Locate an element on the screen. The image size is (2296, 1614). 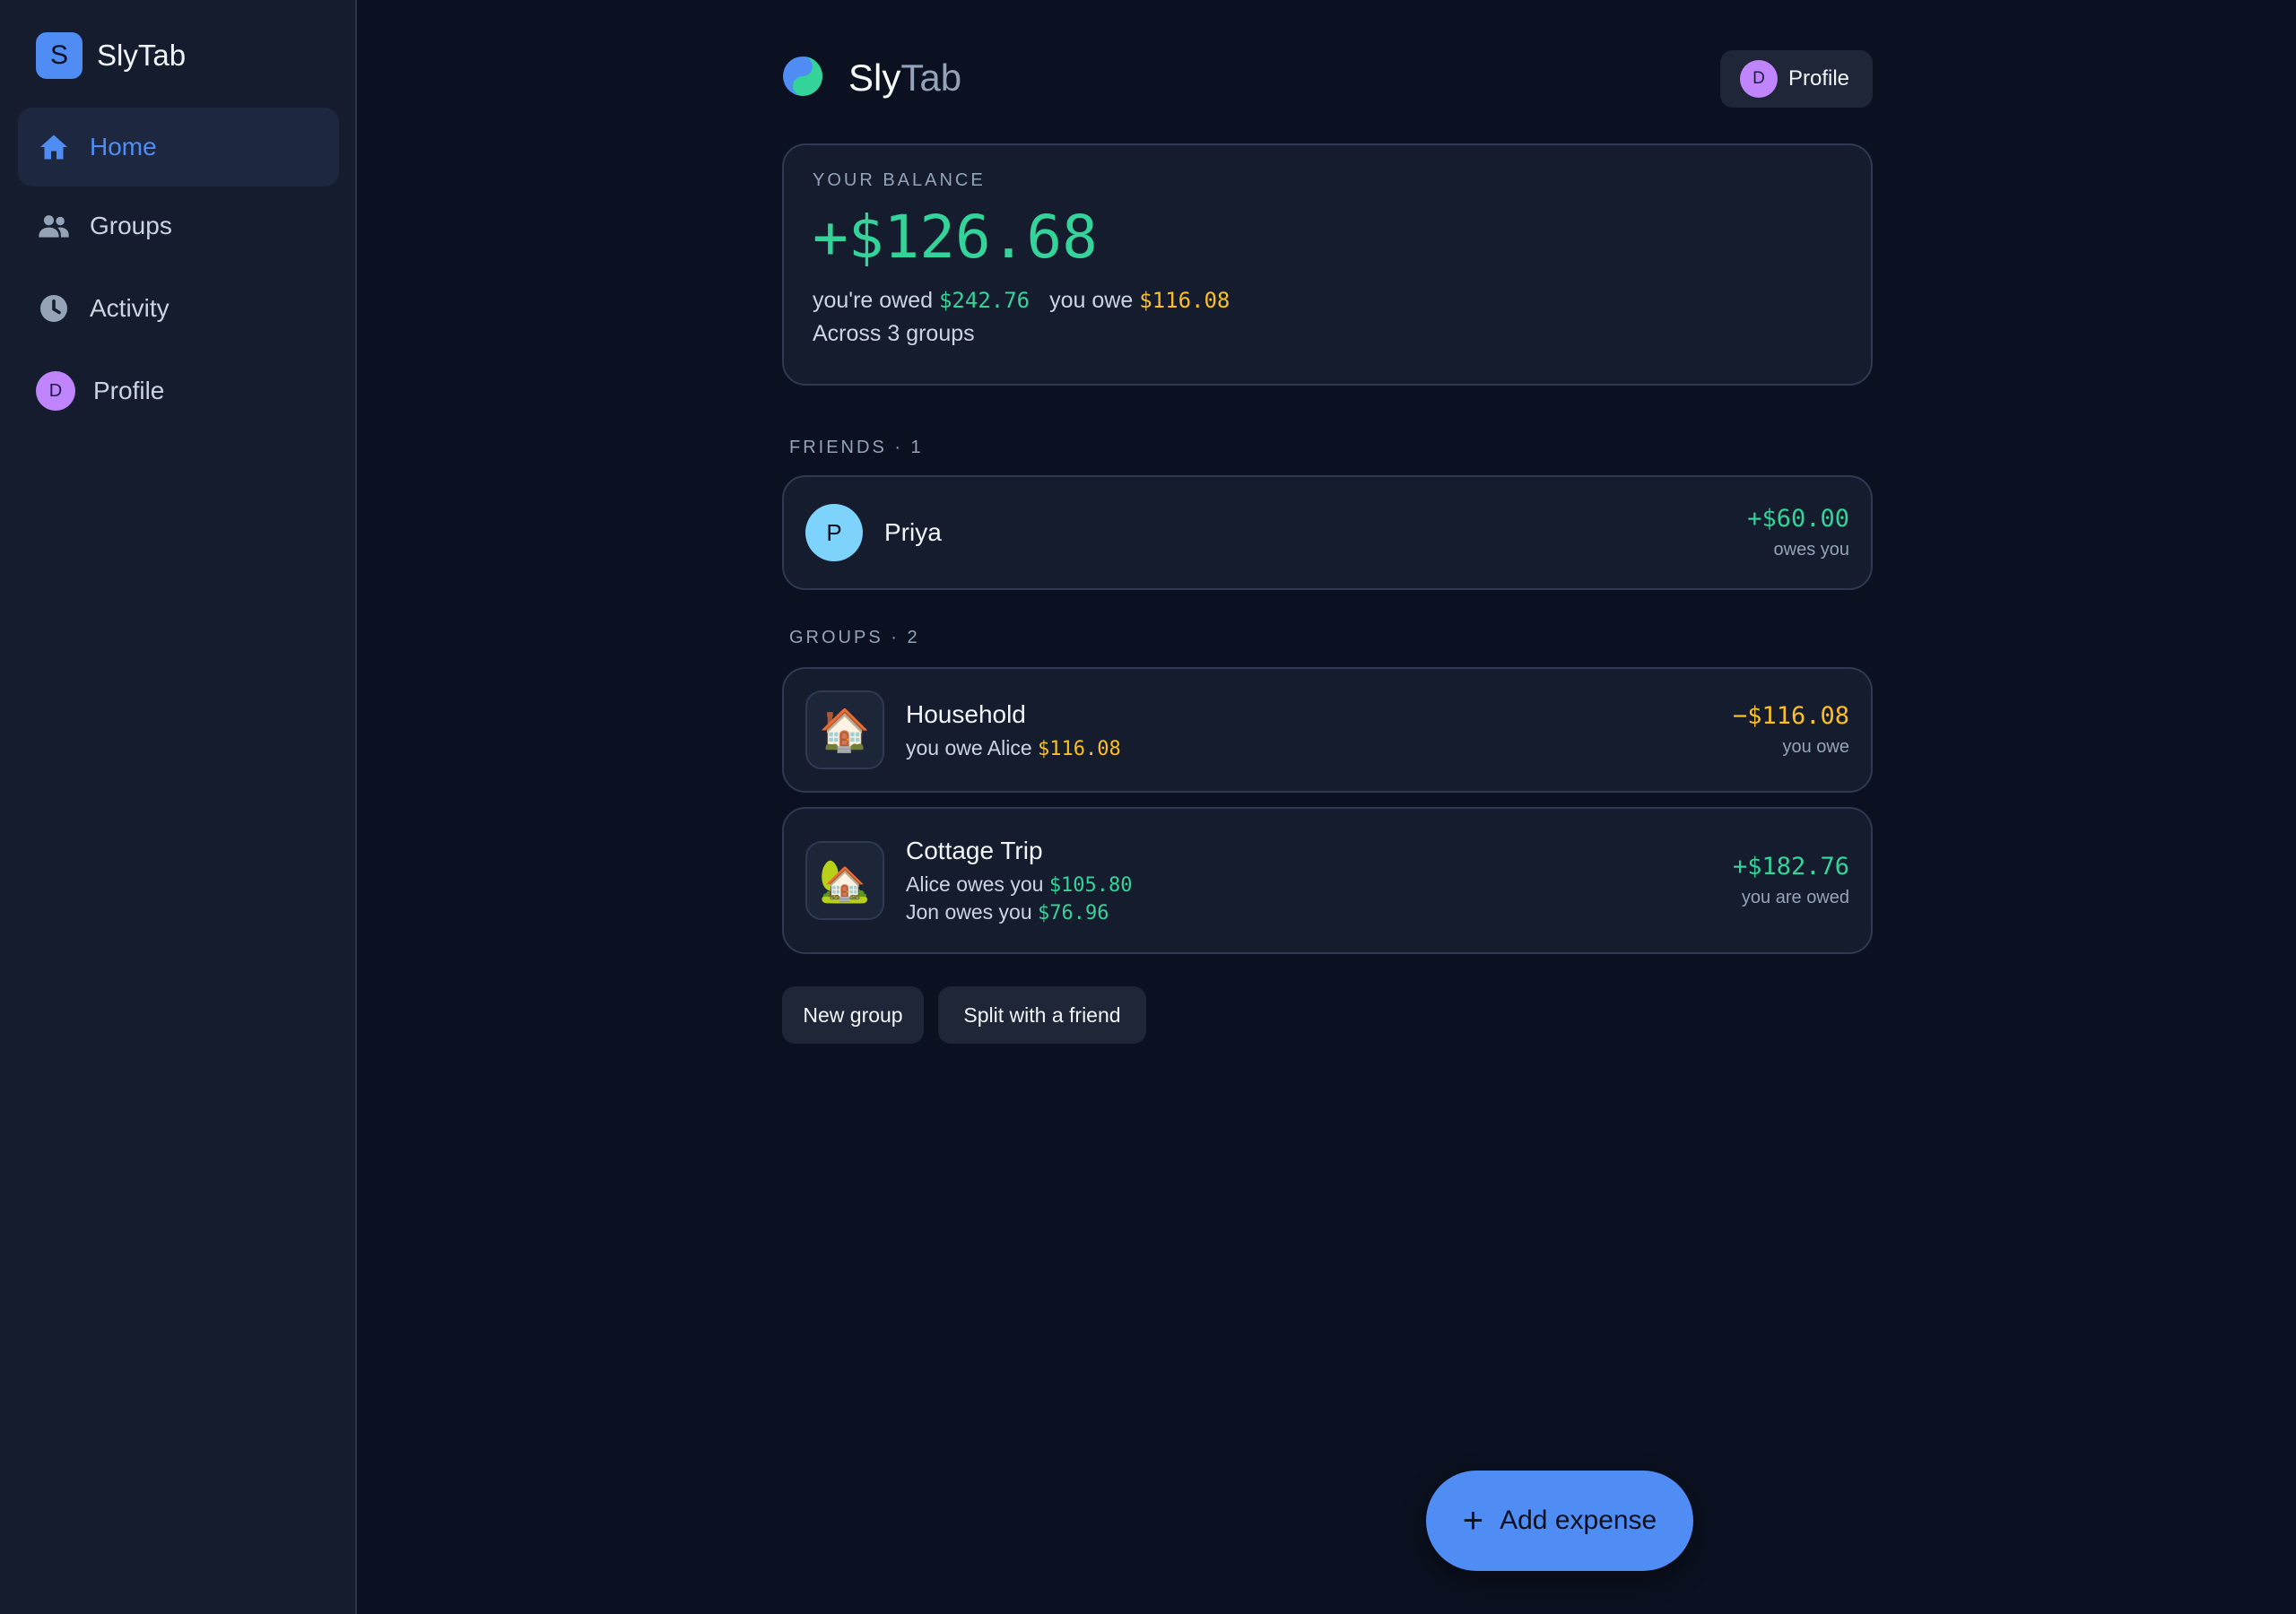
header-brand: SlyTab is located at coordinates (871, 78).